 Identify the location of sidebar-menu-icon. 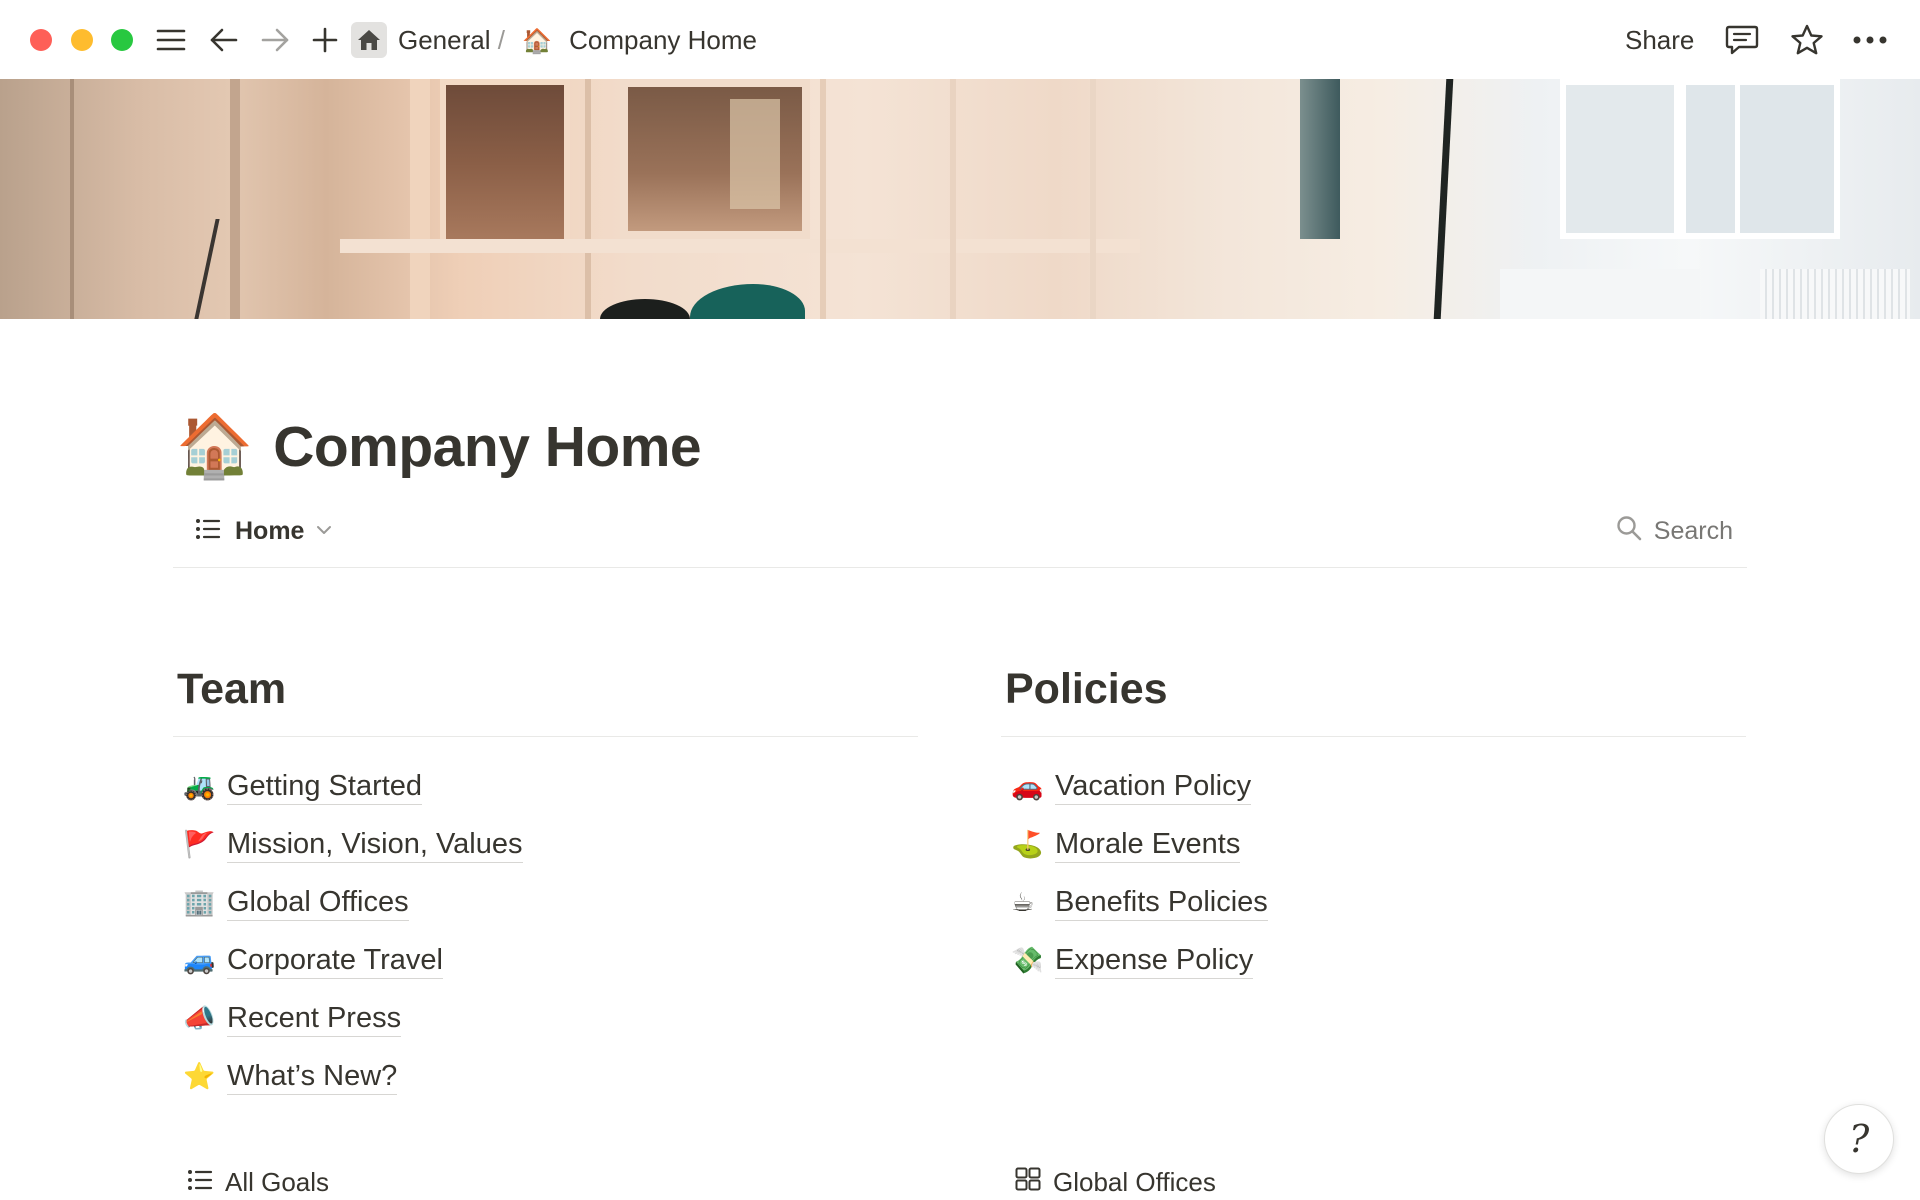
(171, 40).